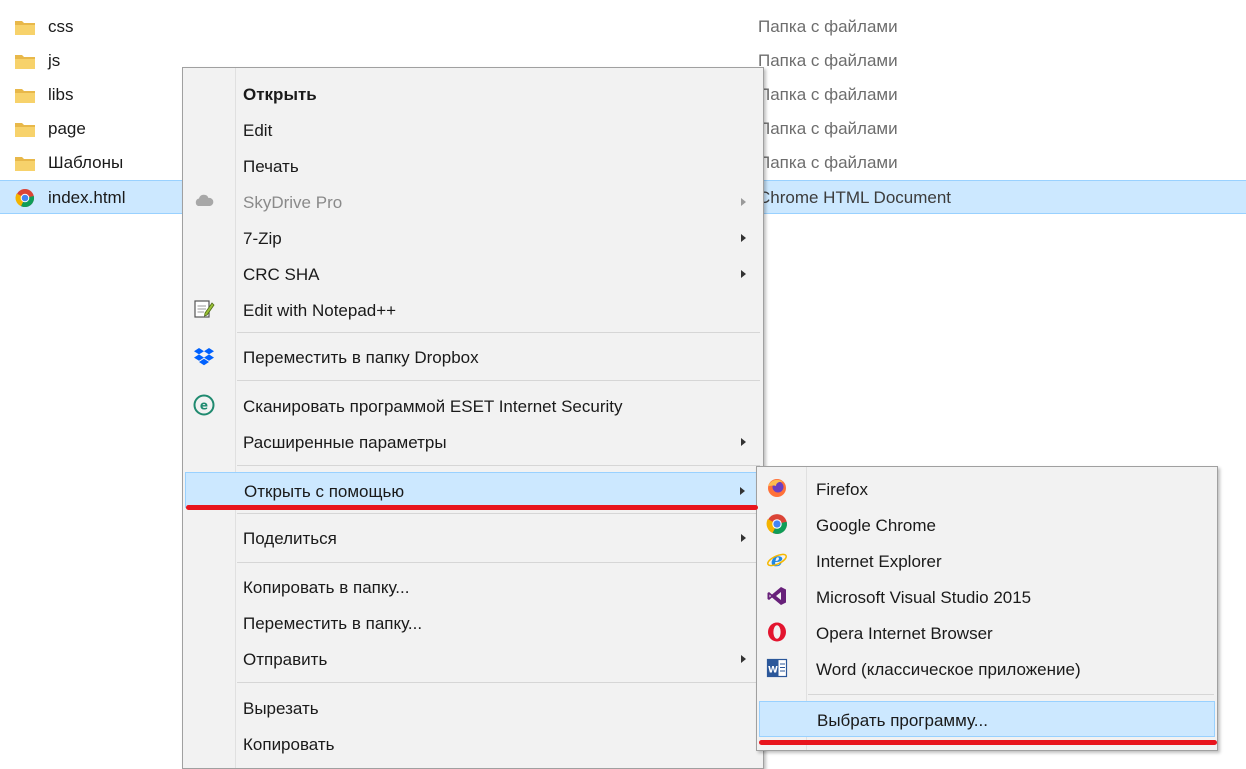  Describe the element at coordinates (473, 238) in the screenshot. I see `menu-item-7zip: 7-Zip` at that location.